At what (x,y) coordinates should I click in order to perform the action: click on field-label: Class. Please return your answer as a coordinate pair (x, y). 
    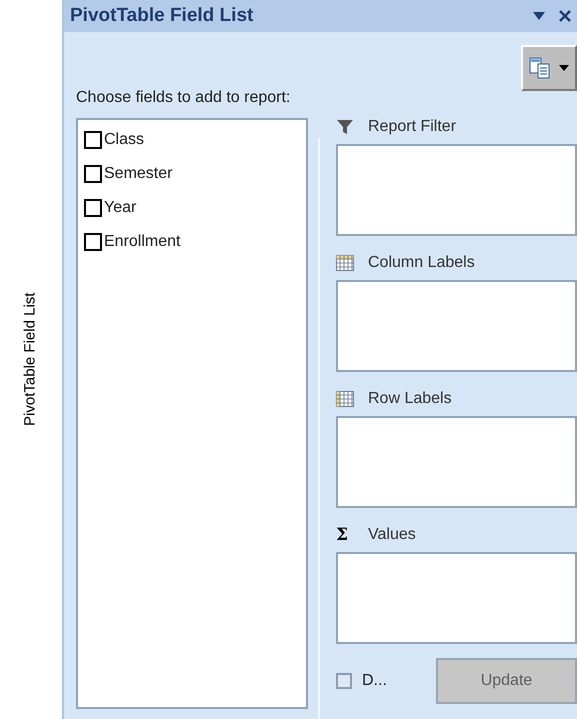
    Looking at the image, I should click on (124, 140).